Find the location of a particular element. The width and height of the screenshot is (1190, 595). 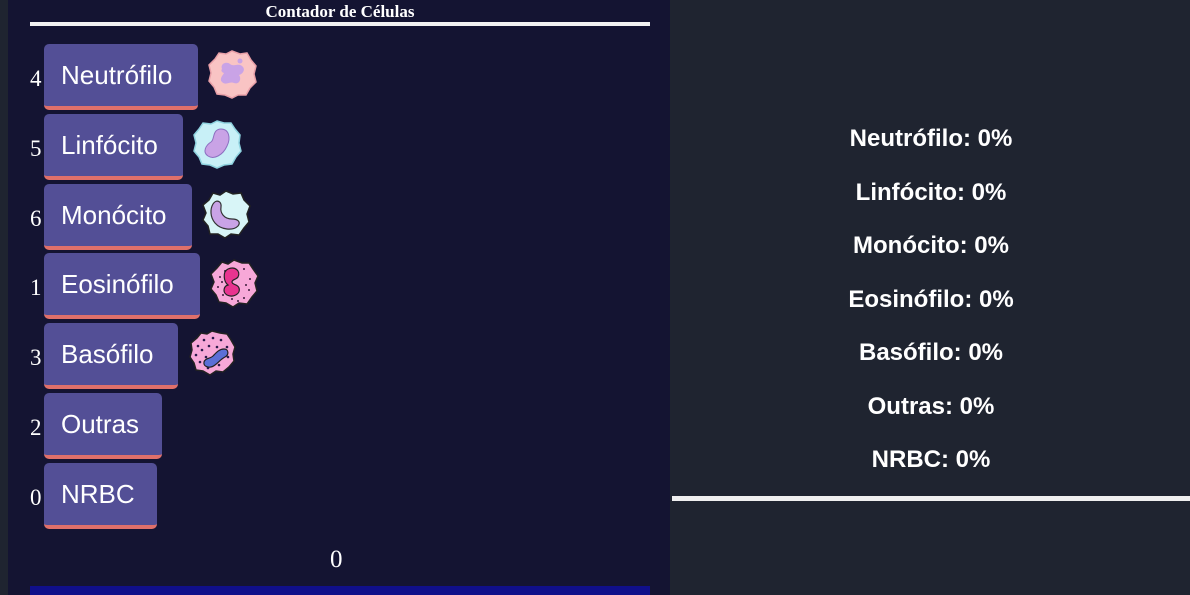

button-label: Neutrófilo is located at coordinates (117, 74).